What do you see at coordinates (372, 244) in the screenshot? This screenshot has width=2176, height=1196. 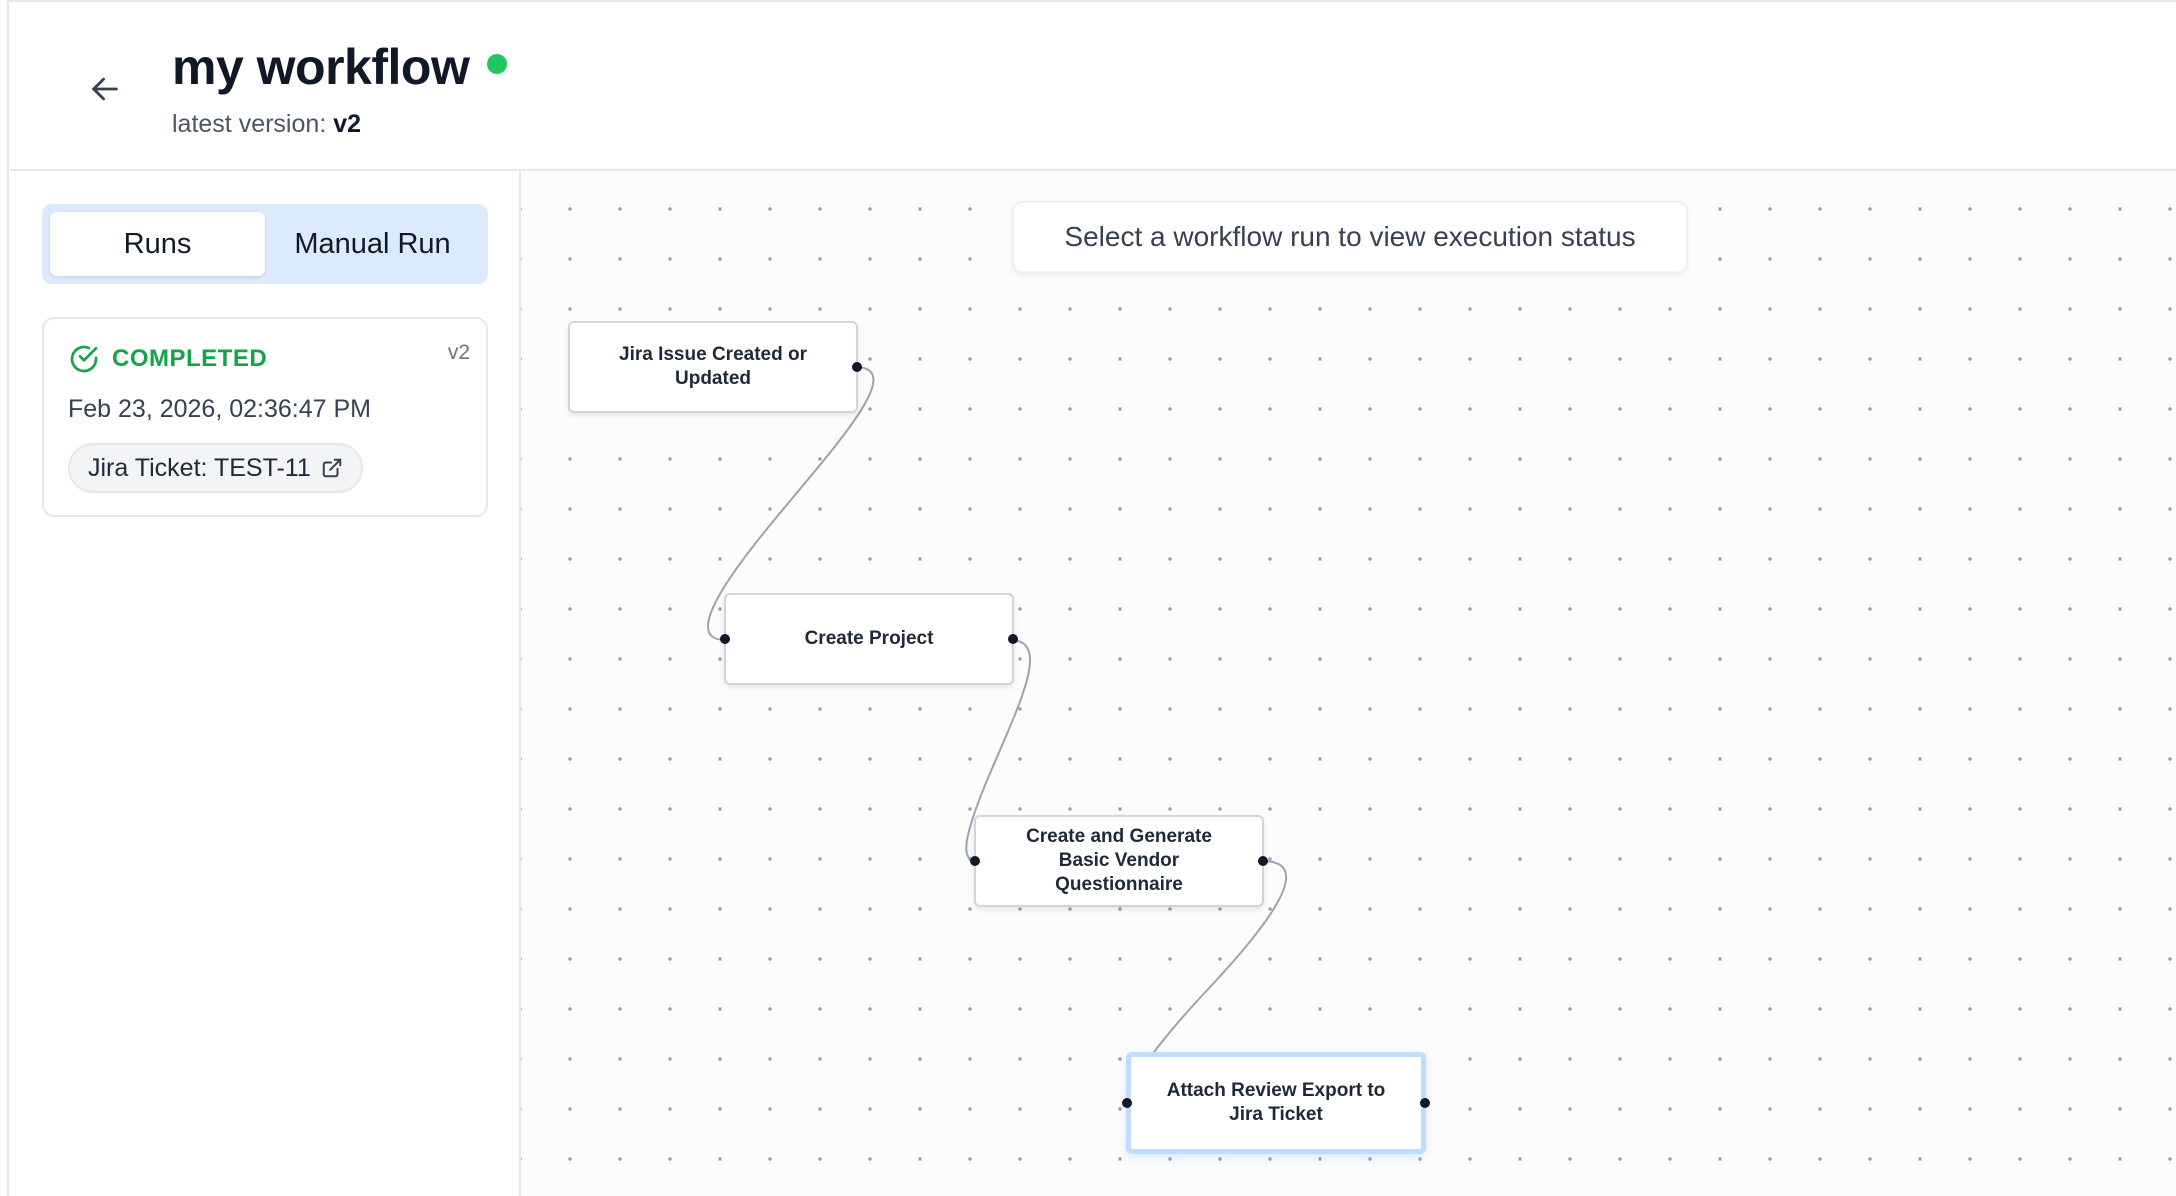 I see `tab-manual-run: Manual Run` at bounding box center [372, 244].